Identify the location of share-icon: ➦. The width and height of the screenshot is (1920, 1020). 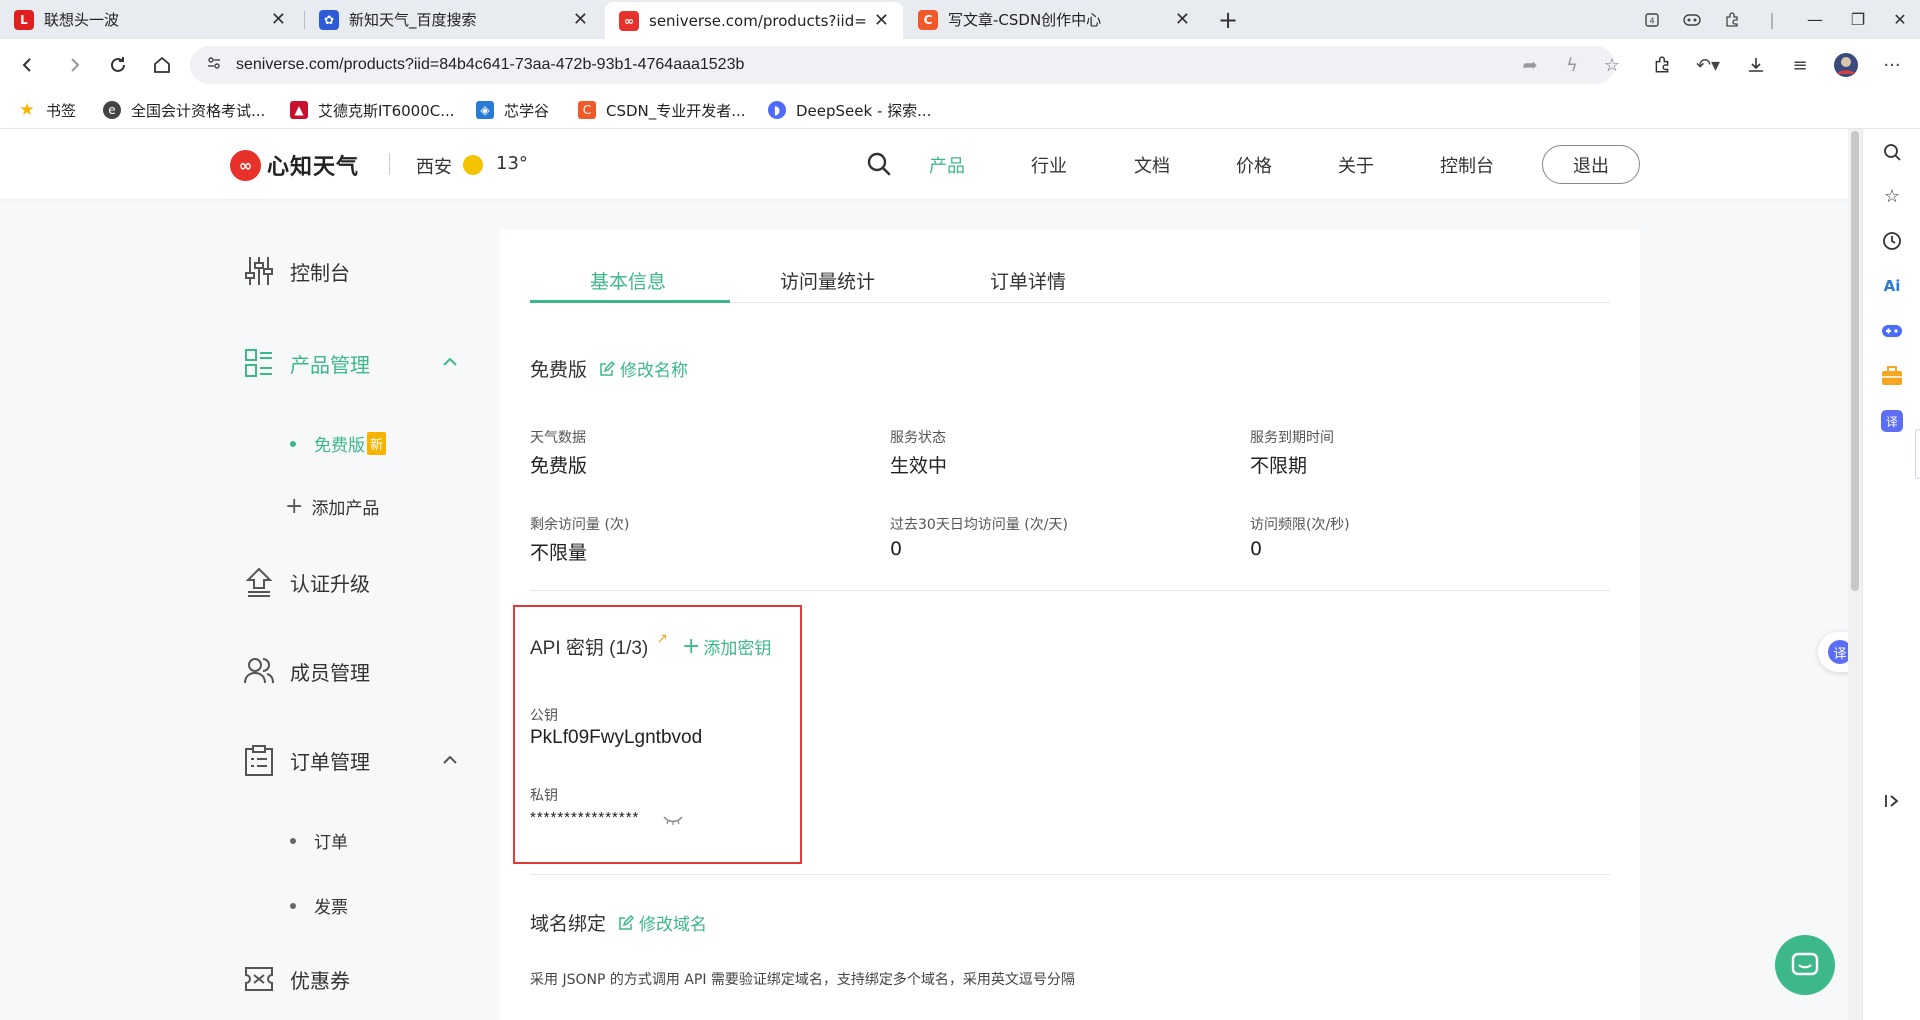
(1530, 65).